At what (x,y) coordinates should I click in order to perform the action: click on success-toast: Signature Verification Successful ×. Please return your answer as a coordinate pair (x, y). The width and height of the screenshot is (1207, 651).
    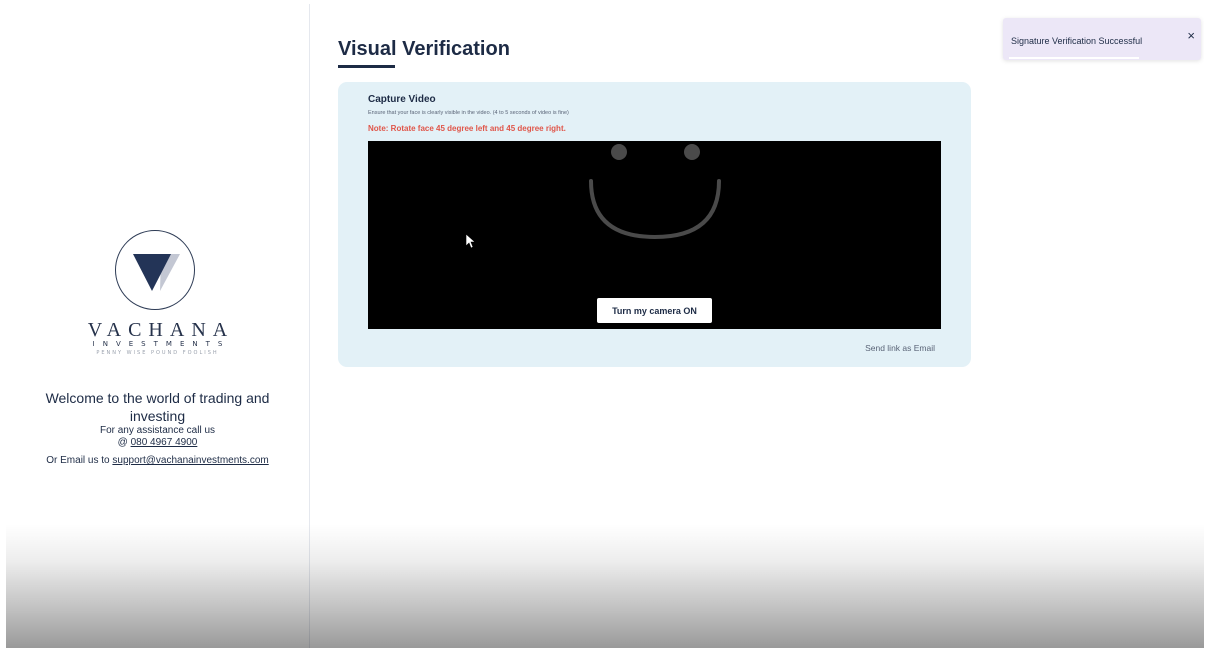
    Looking at the image, I should click on (1102, 39).